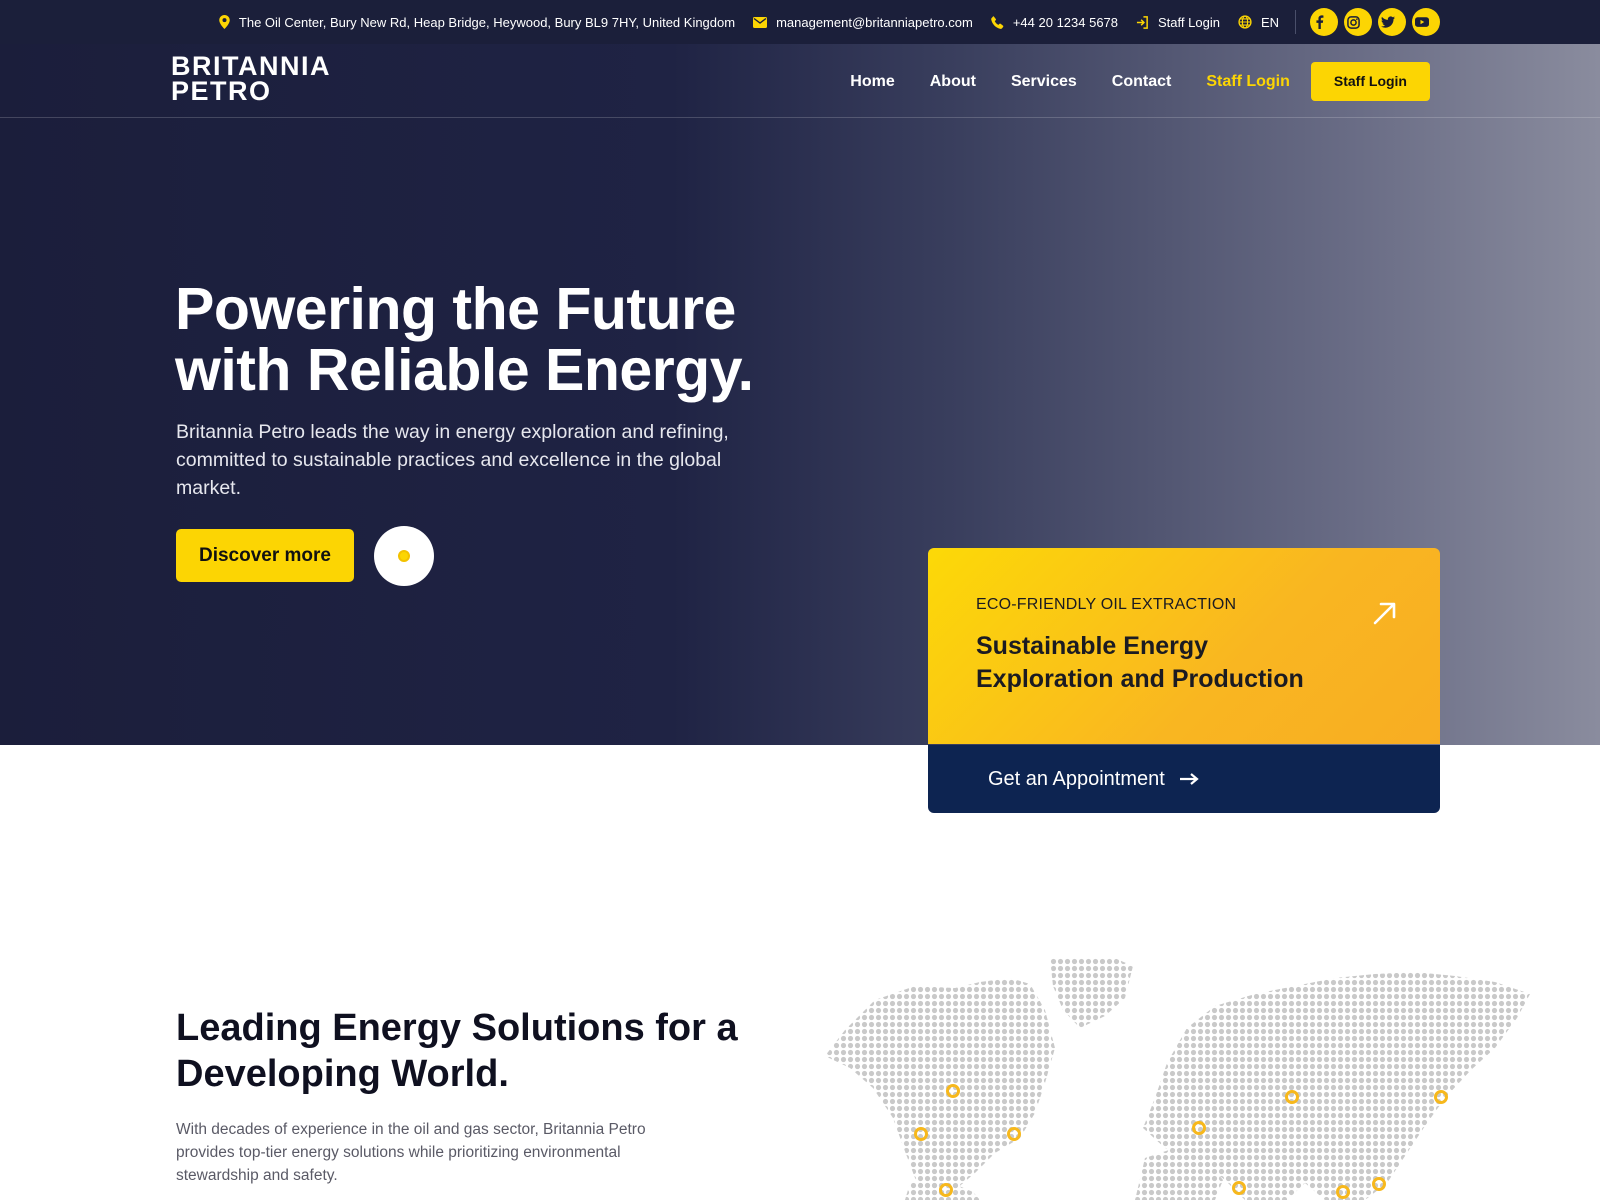 This screenshot has height=1200, width=1600. Describe the element at coordinates (953, 82) in the screenshot. I see `nav-about: About` at that location.